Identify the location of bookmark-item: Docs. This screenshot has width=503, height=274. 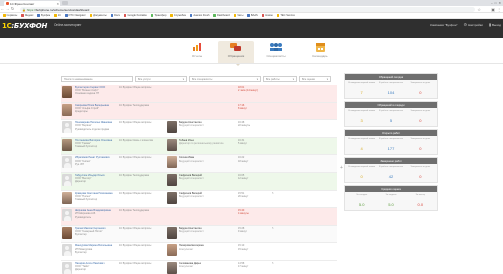
(115, 15).